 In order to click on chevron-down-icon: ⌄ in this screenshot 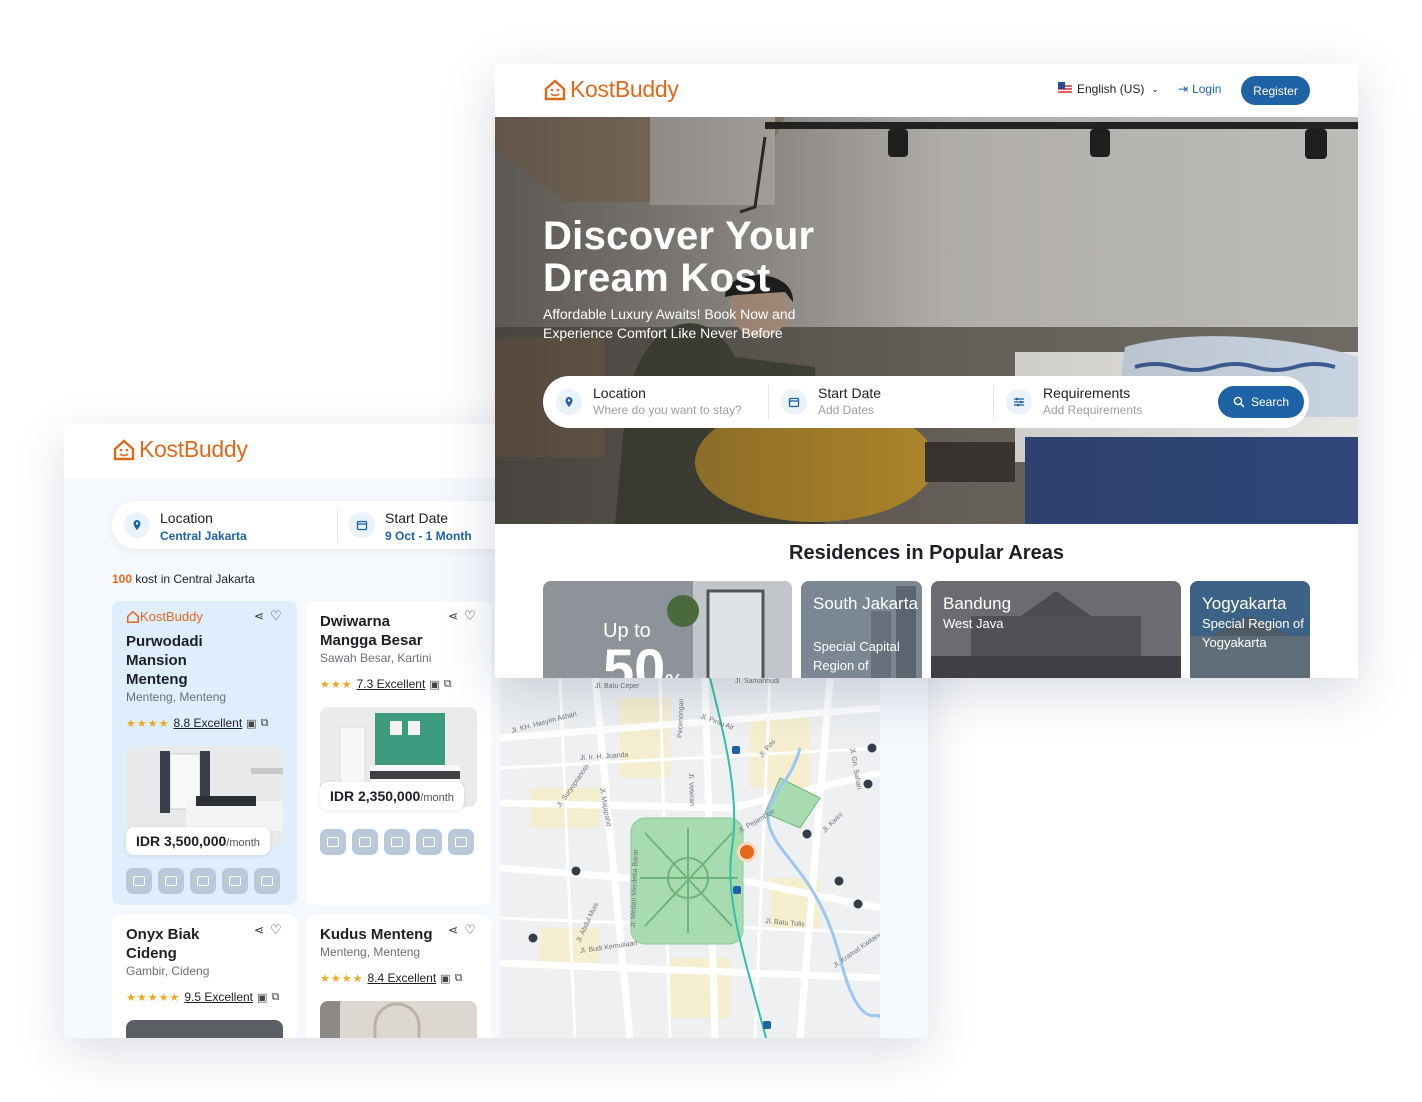, I will do `click(1155, 88)`.